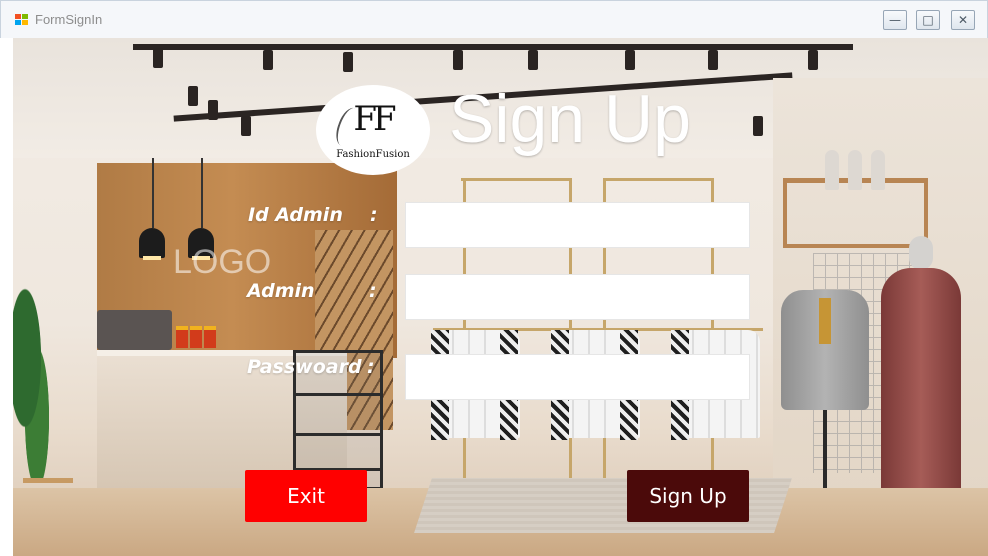 This screenshot has width=988, height=556. Describe the element at coordinates (304, 367) in the screenshot. I see `password-label-text: Passwoard` at that location.